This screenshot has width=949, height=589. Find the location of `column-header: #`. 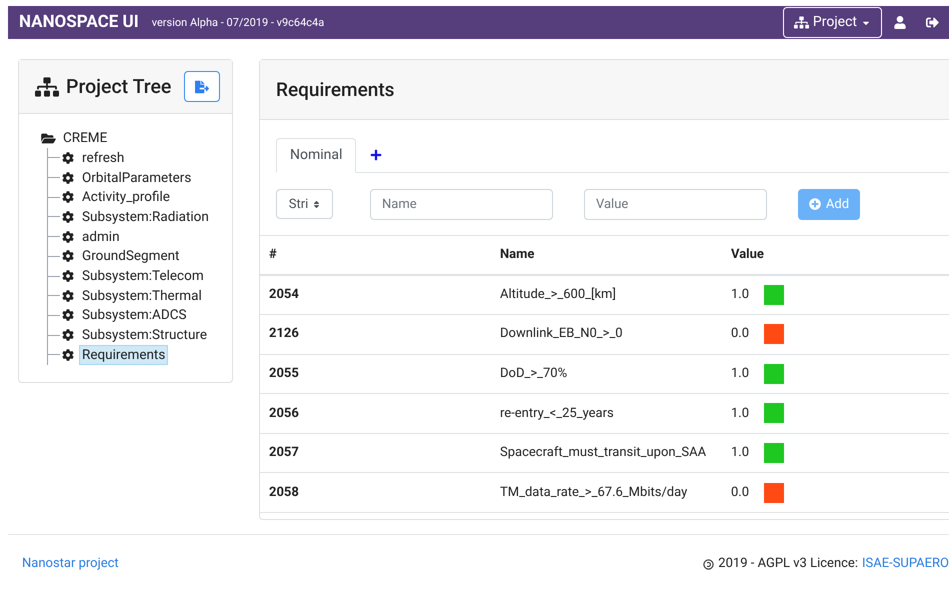

column-header: # is located at coordinates (380, 255).